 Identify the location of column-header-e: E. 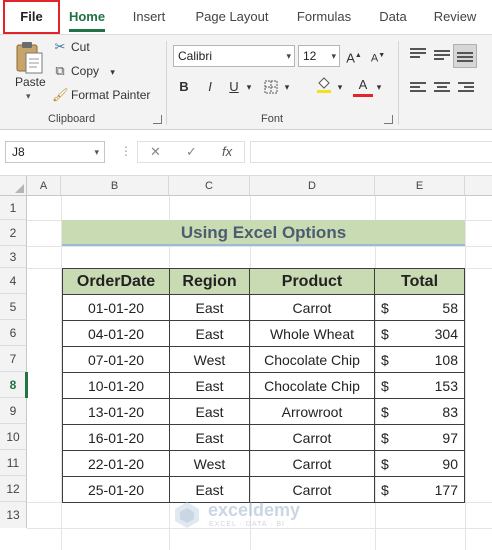
(420, 186).